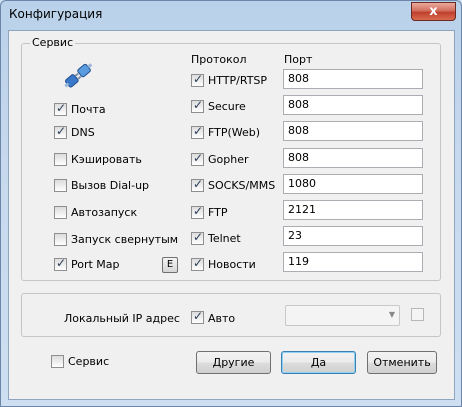 Image resolution: width=462 pixels, height=407 pixels. What do you see at coordinates (170, 265) in the screenshot?
I see `portmap-edit-button: E` at bounding box center [170, 265].